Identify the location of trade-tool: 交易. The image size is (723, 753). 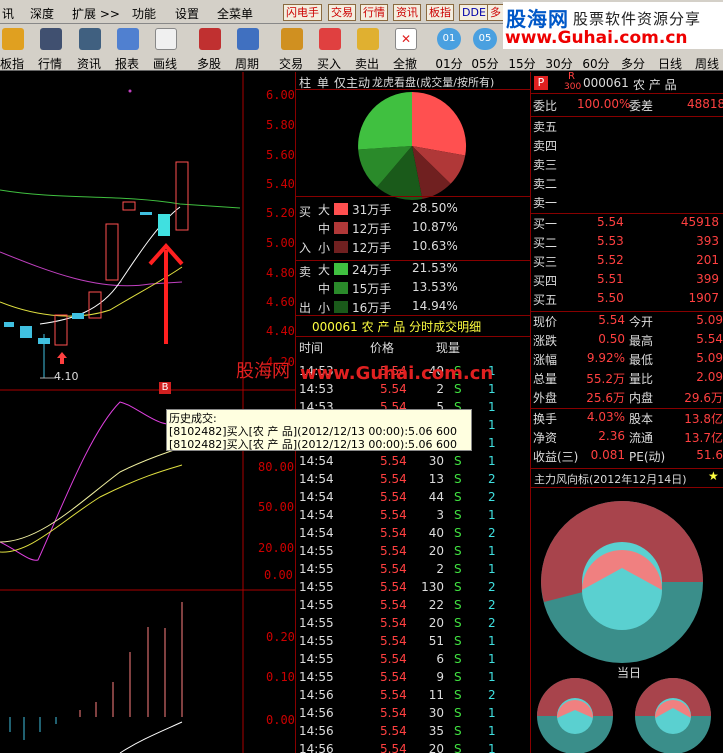
(291, 48).